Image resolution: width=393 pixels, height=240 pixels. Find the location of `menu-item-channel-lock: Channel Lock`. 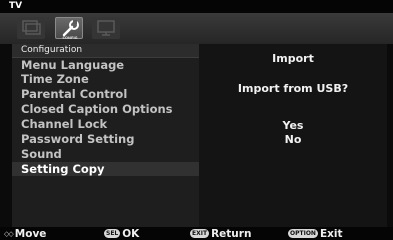

menu-item-channel-lock: Channel Lock is located at coordinates (105, 124).